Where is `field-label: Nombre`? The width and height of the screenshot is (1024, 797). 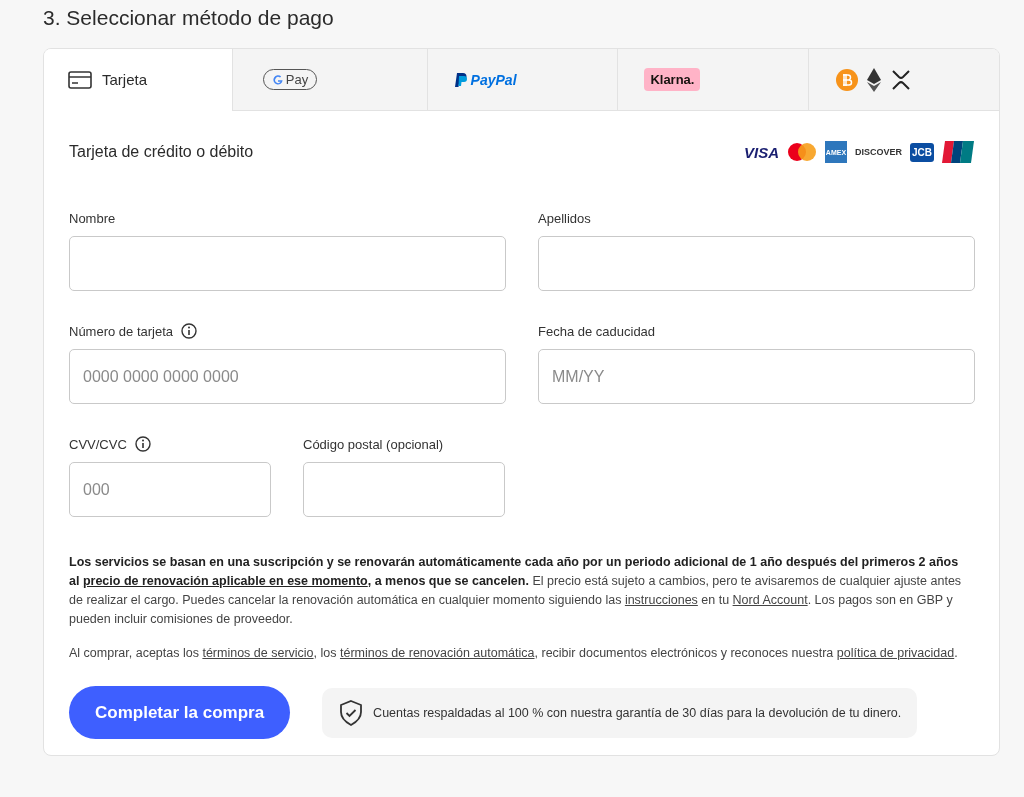 field-label: Nombre is located at coordinates (92, 218).